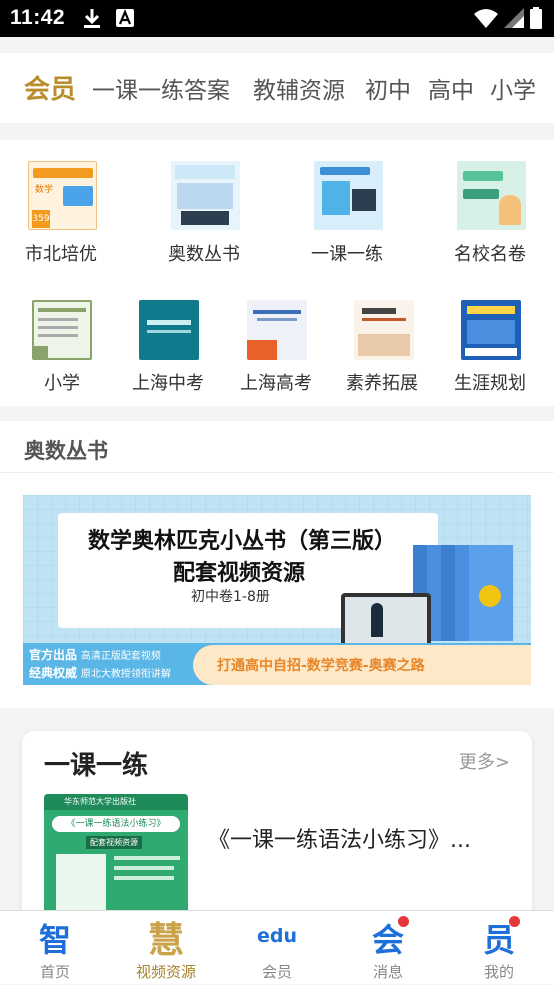  What do you see at coordinates (44, 190) in the screenshot?
I see `thumb-text: 数学` at bounding box center [44, 190].